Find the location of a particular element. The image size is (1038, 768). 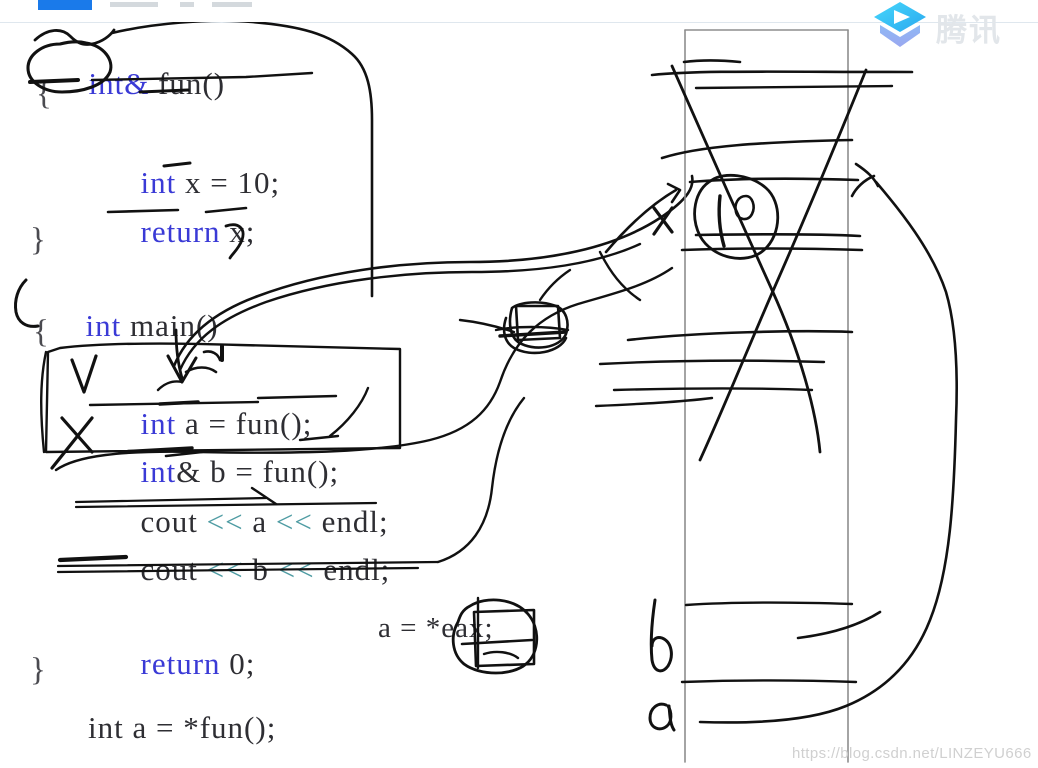

code-line-cout-b: cout << b << endl; is located at coordinates (239, 570).